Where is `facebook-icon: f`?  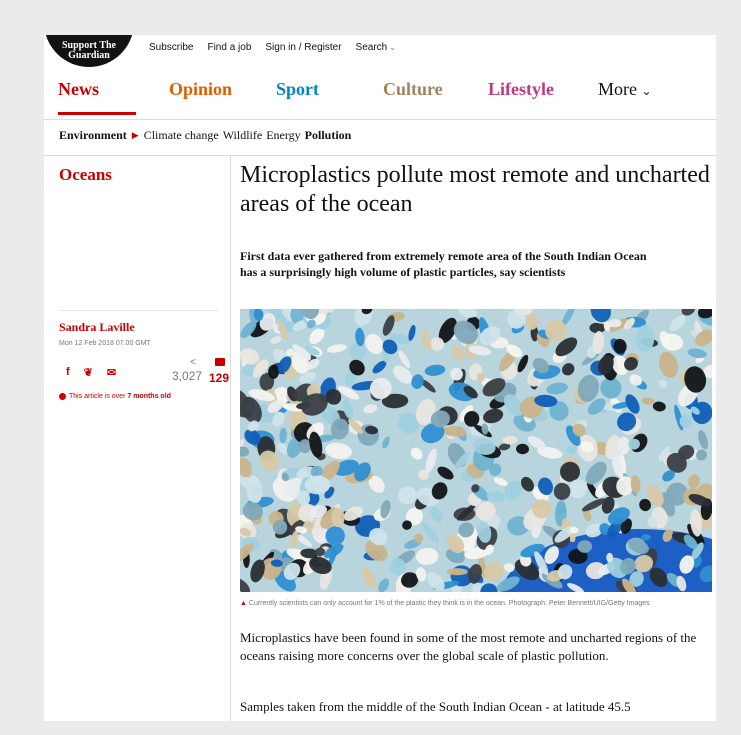 facebook-icon: f is located at coordinates (68, 372).